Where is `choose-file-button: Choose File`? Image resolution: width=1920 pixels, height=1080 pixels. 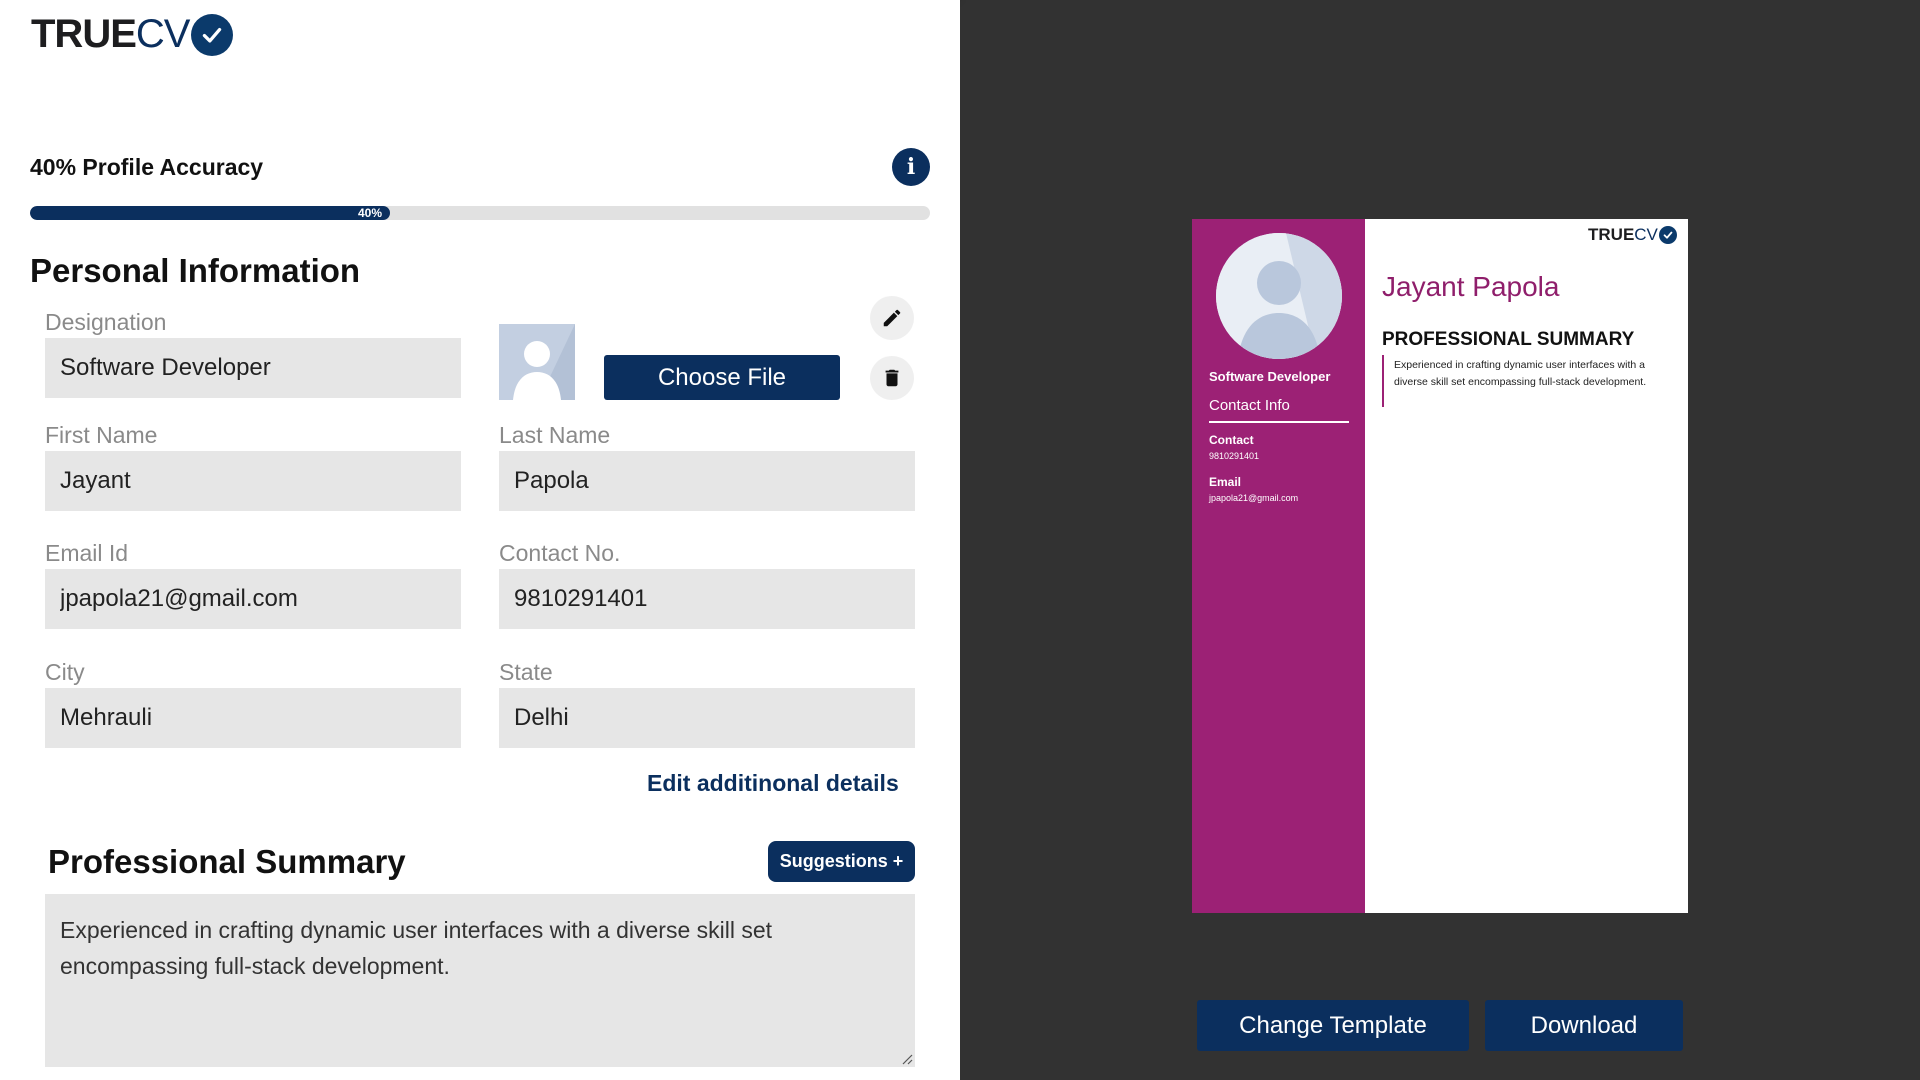
choose-file-button: Choose File is located at coordinates (722, 377).